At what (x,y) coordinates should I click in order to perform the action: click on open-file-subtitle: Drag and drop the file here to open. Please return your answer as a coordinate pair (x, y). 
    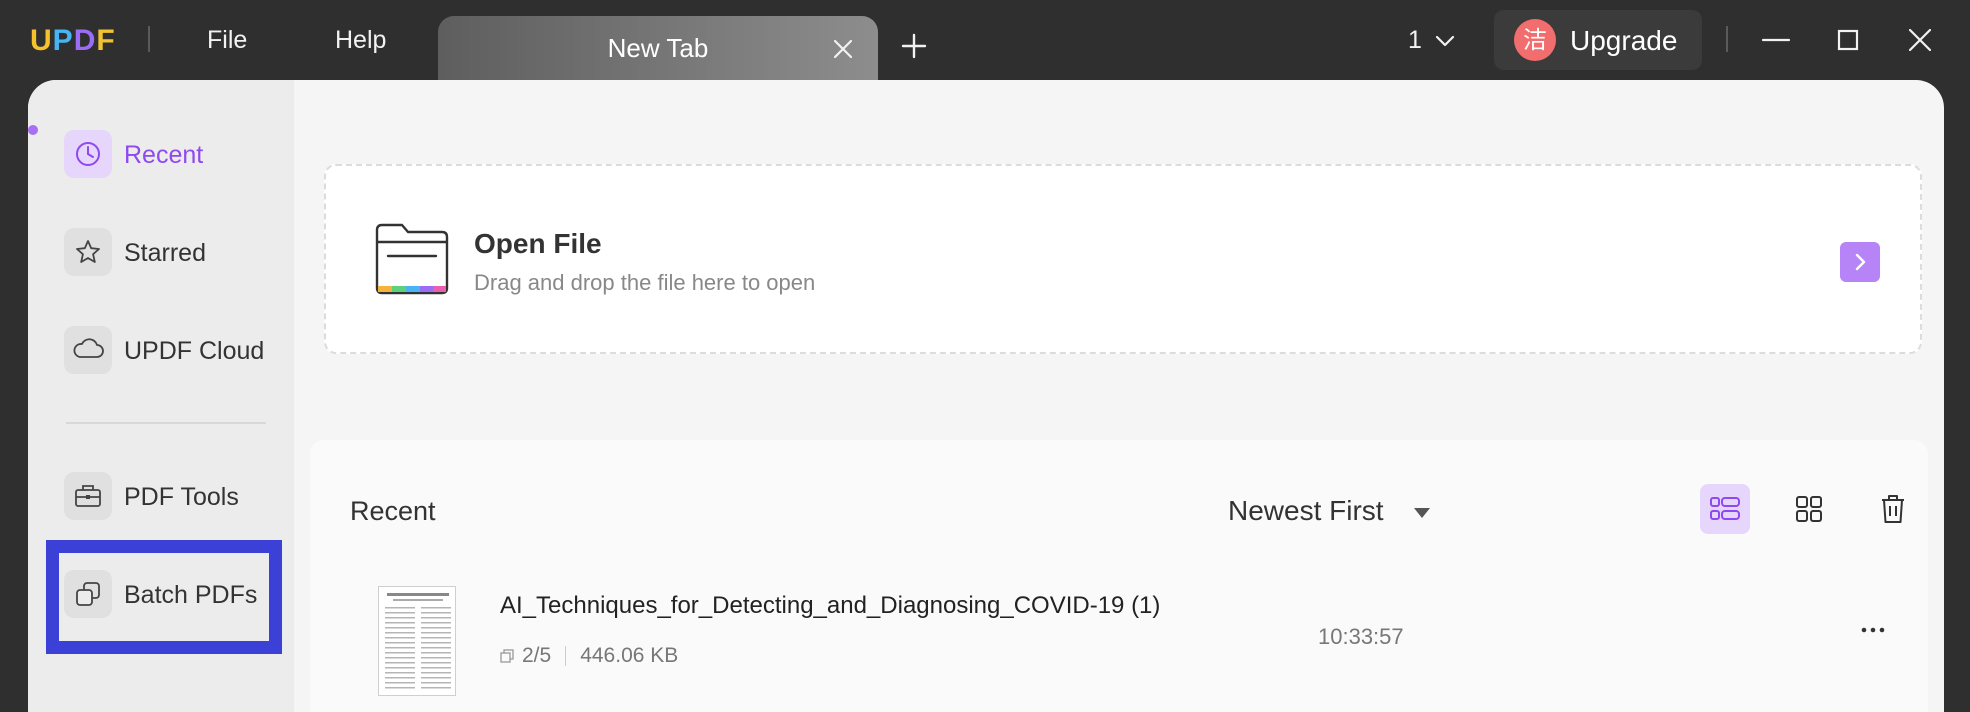
    Looking at the image, I should click on (645, 282).